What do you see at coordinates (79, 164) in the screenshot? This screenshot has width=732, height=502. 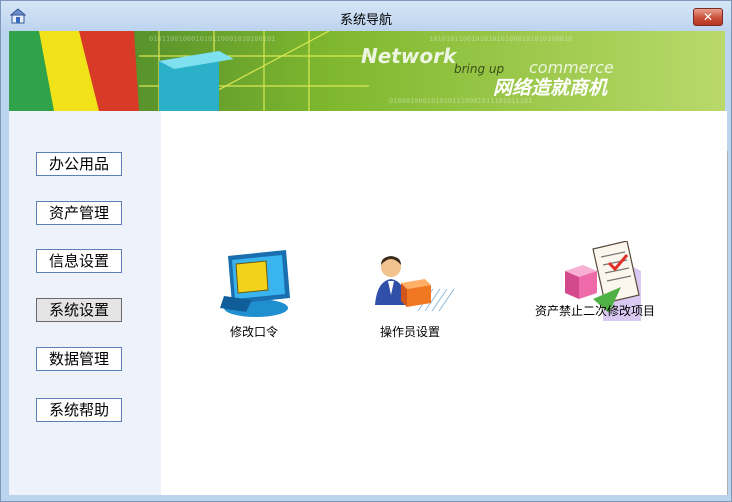 I see `nav-button-office-supplies: 办公用品` at bounding box center [79, 164].